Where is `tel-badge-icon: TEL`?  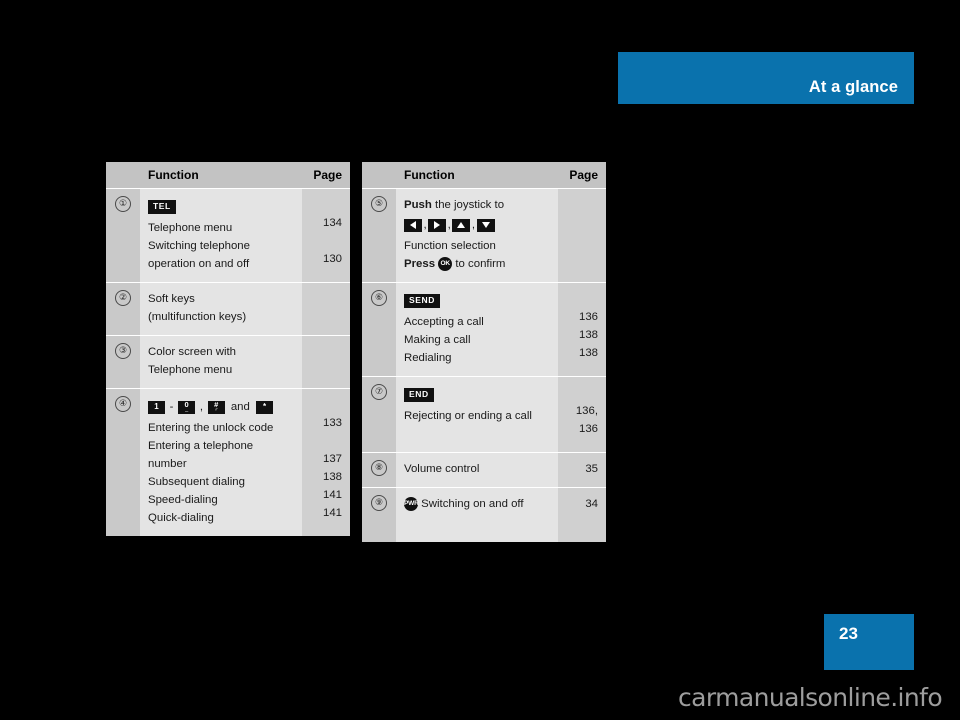
tel-badge-icon: TEL is located at coordinates (162, 207).